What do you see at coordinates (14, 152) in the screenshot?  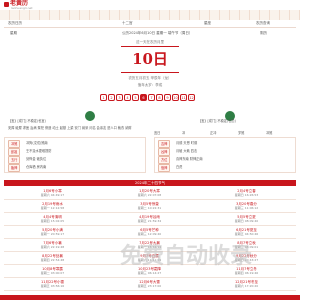 I see `info-key: 彭祖` at bounding box center [14, 152].